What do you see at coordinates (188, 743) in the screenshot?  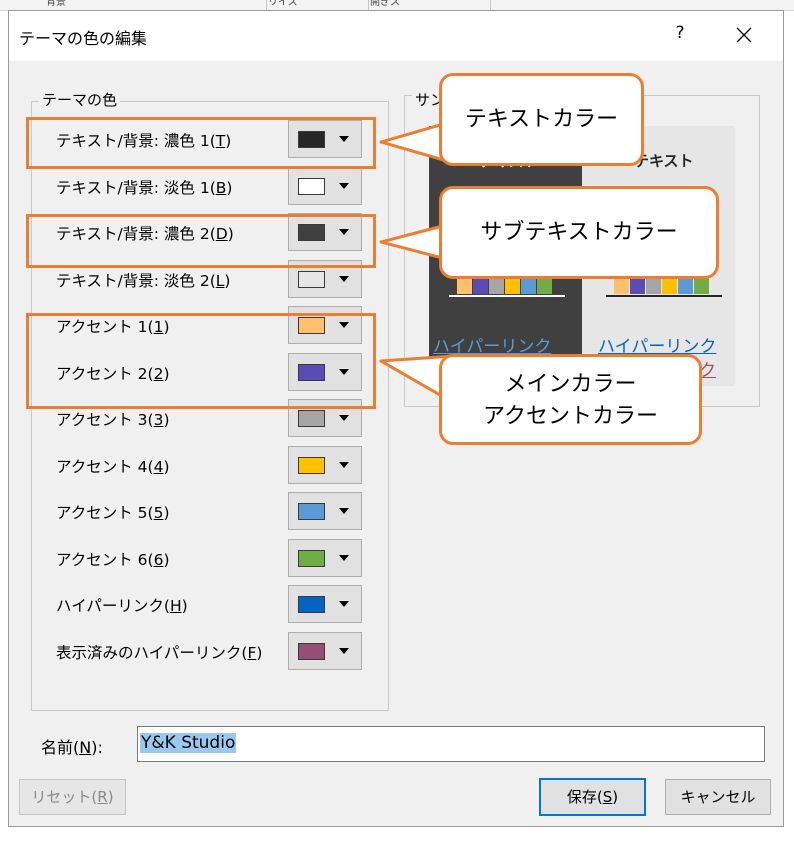 I see `name-input-value: Y&K Studio` at bounding box center [188, 743].